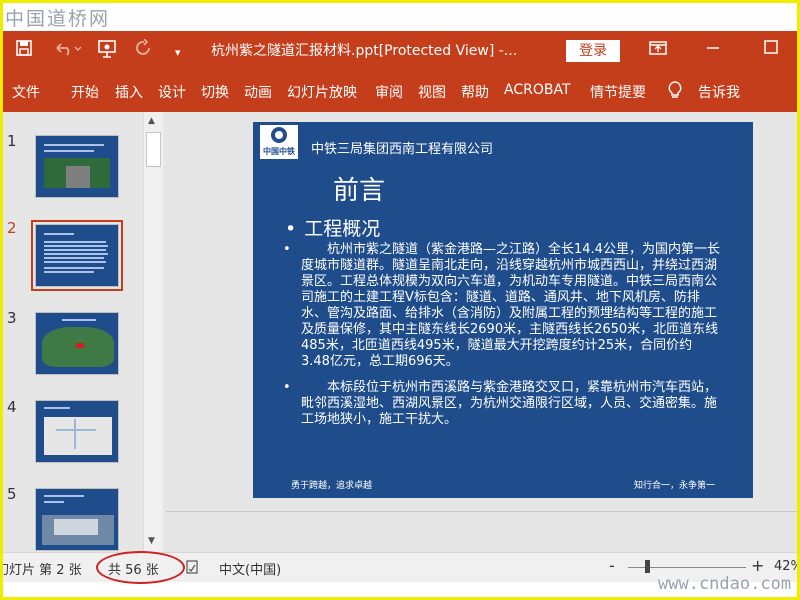 The image size is (800, 600). I want to click on slide-title: 前言, so click(359, 191).